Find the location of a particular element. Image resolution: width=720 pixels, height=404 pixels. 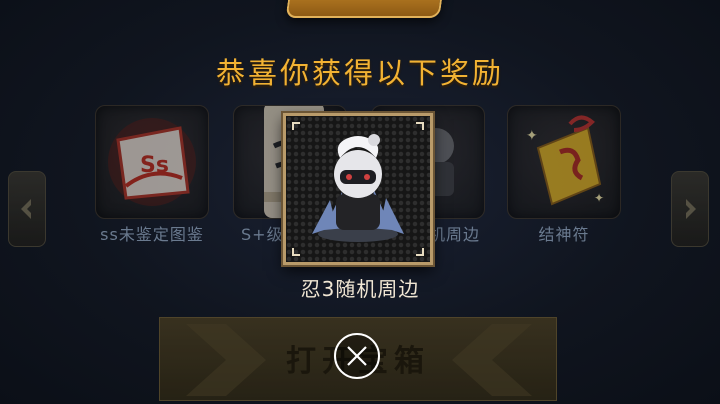

reward-label-4: 结神符 is located at coordinates (564, 234).